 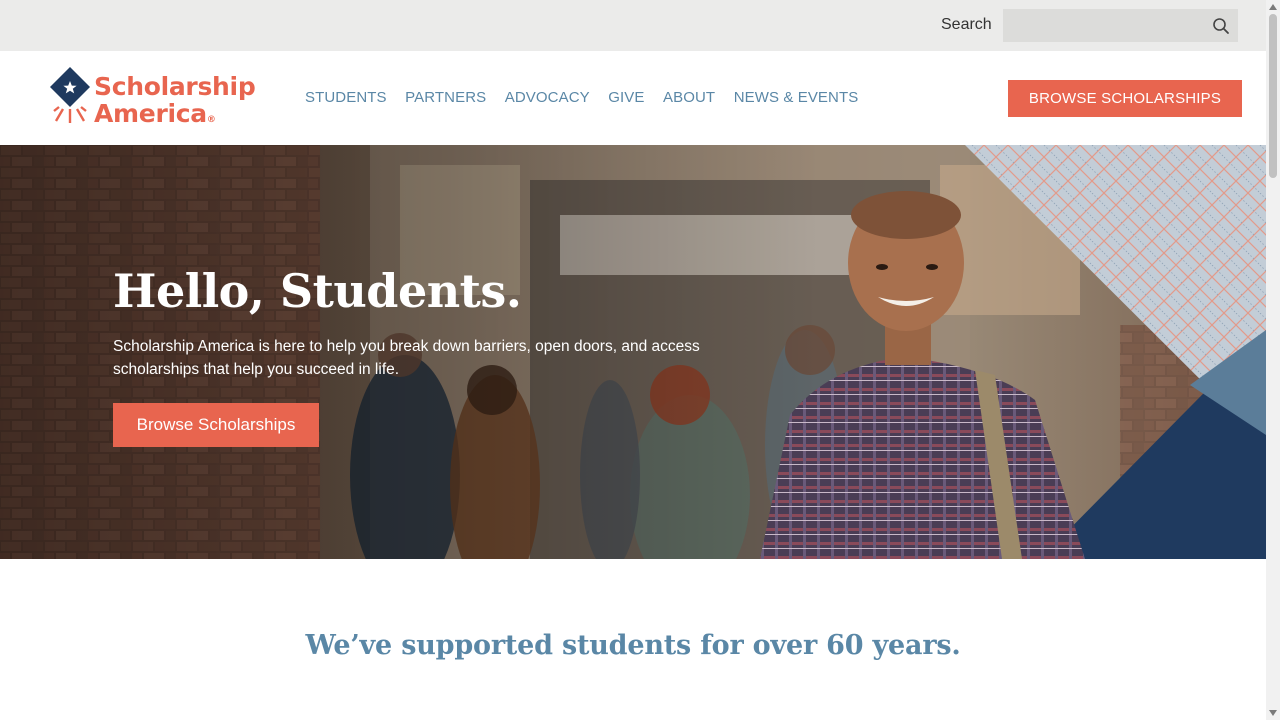 I want to click on scroll-thumb, so click(x=1273, y=96).